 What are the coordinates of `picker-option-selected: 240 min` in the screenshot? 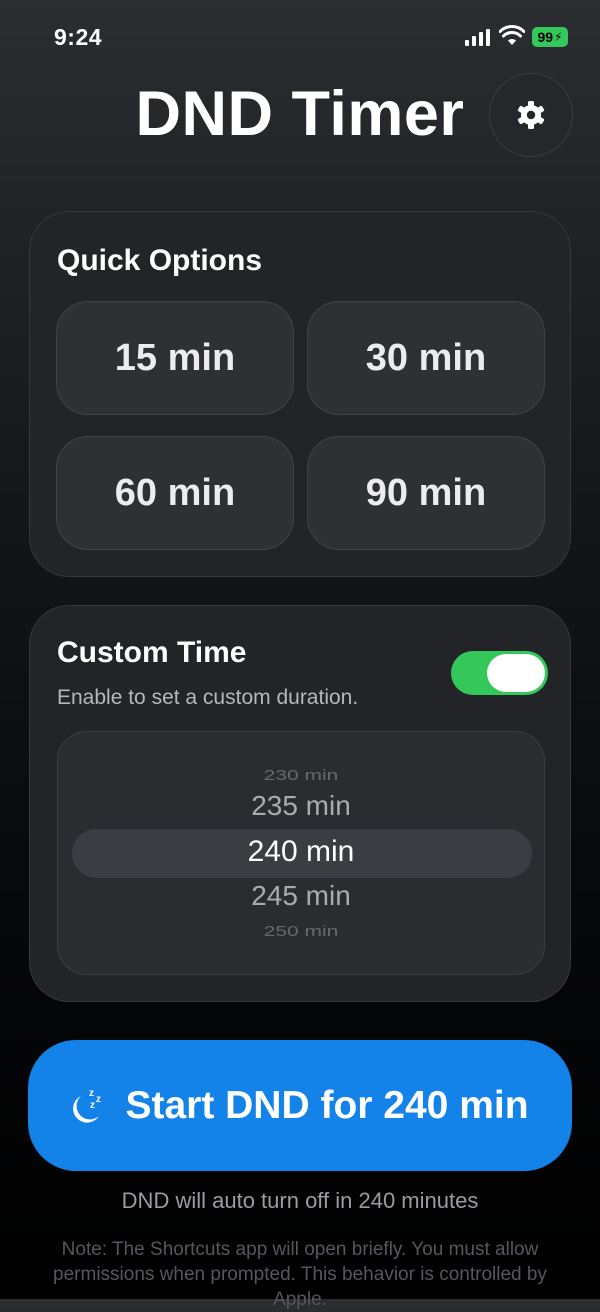 It's located at (301, 852).